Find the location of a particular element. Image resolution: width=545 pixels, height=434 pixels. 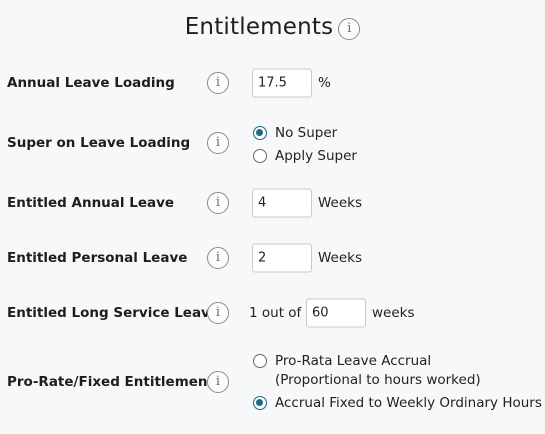

page-title: Entitlements is located at coordinates (259, 27).